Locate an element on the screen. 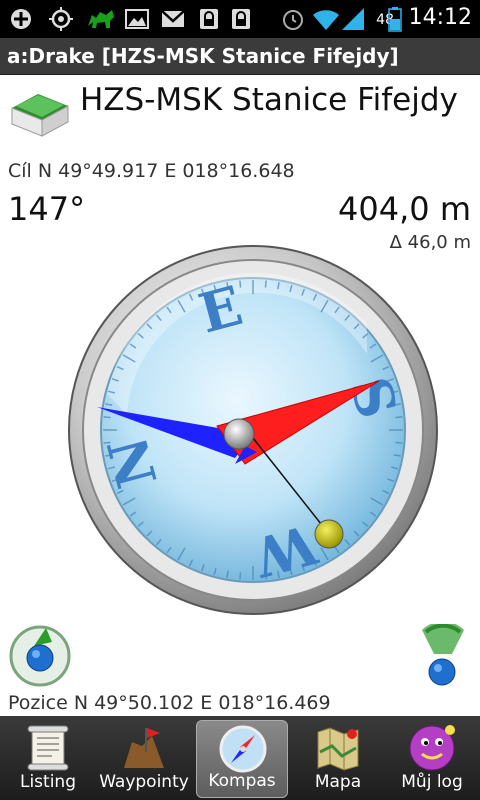 The height and width of the screenshot is (800, 480). status-bar: 48 14:12 is located at coordinates (240, 19).